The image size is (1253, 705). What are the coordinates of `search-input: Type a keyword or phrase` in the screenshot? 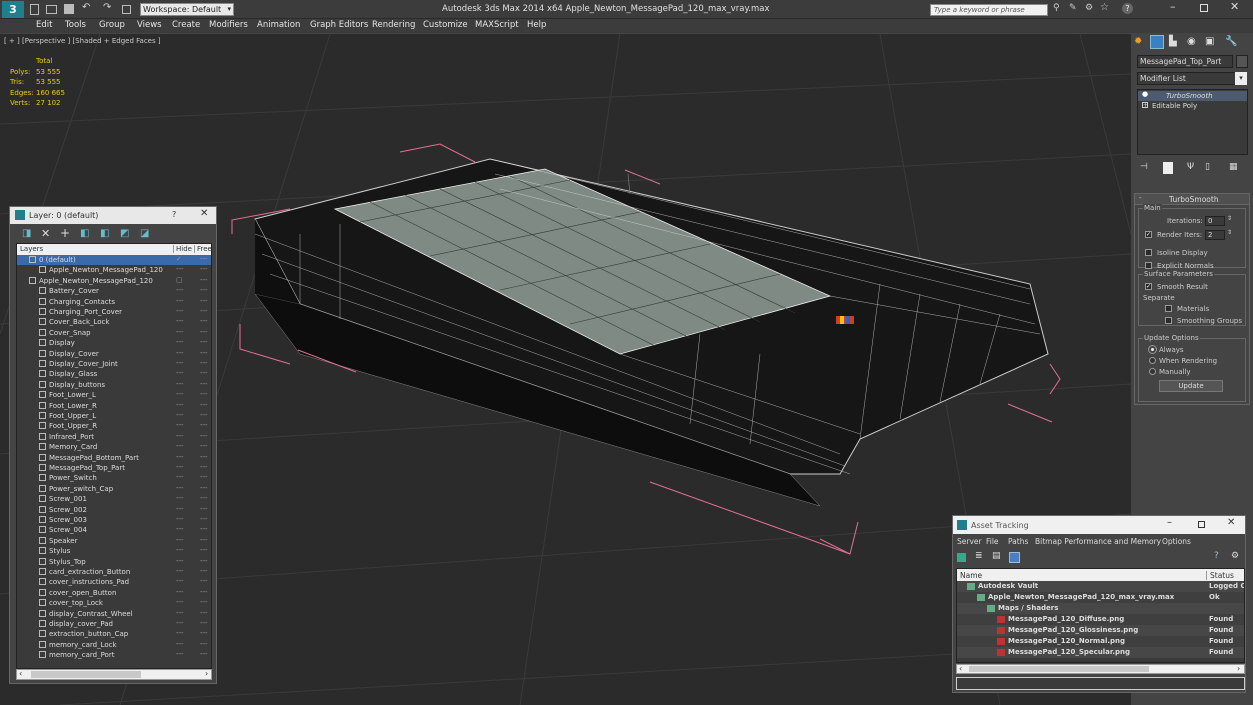 It's located at (989, 10).